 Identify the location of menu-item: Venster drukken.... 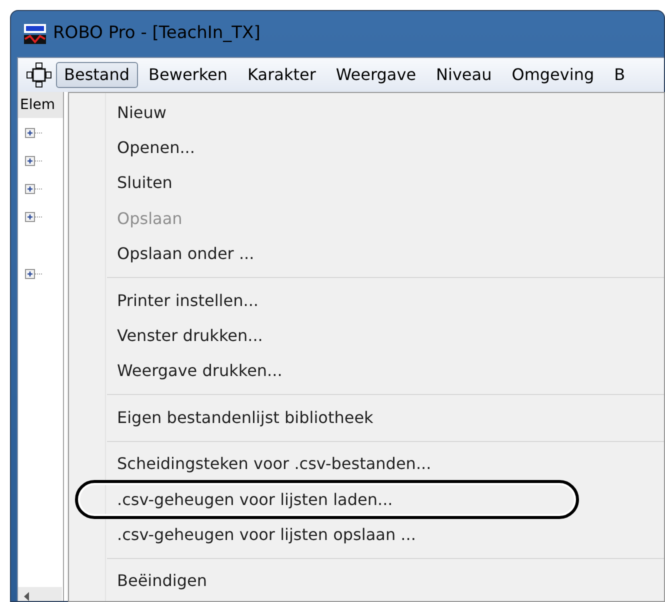
(190, 336).